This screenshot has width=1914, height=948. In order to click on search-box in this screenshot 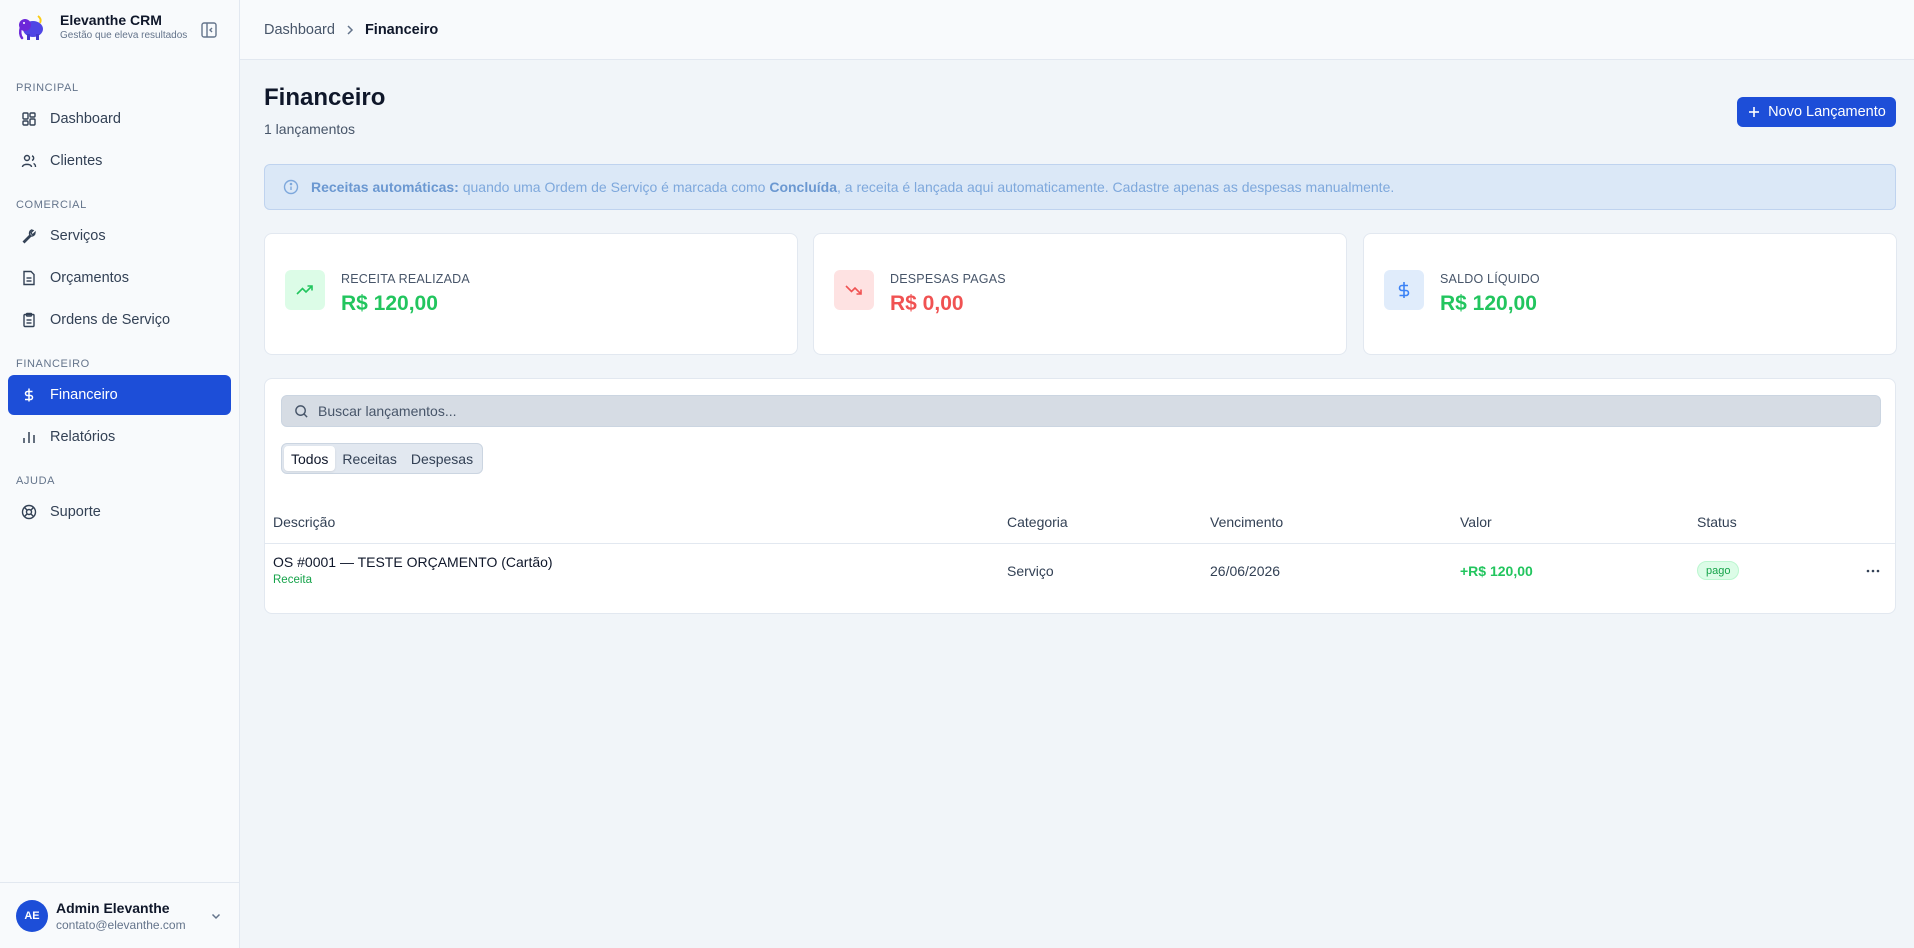, I will do `click(1081, 411)`.